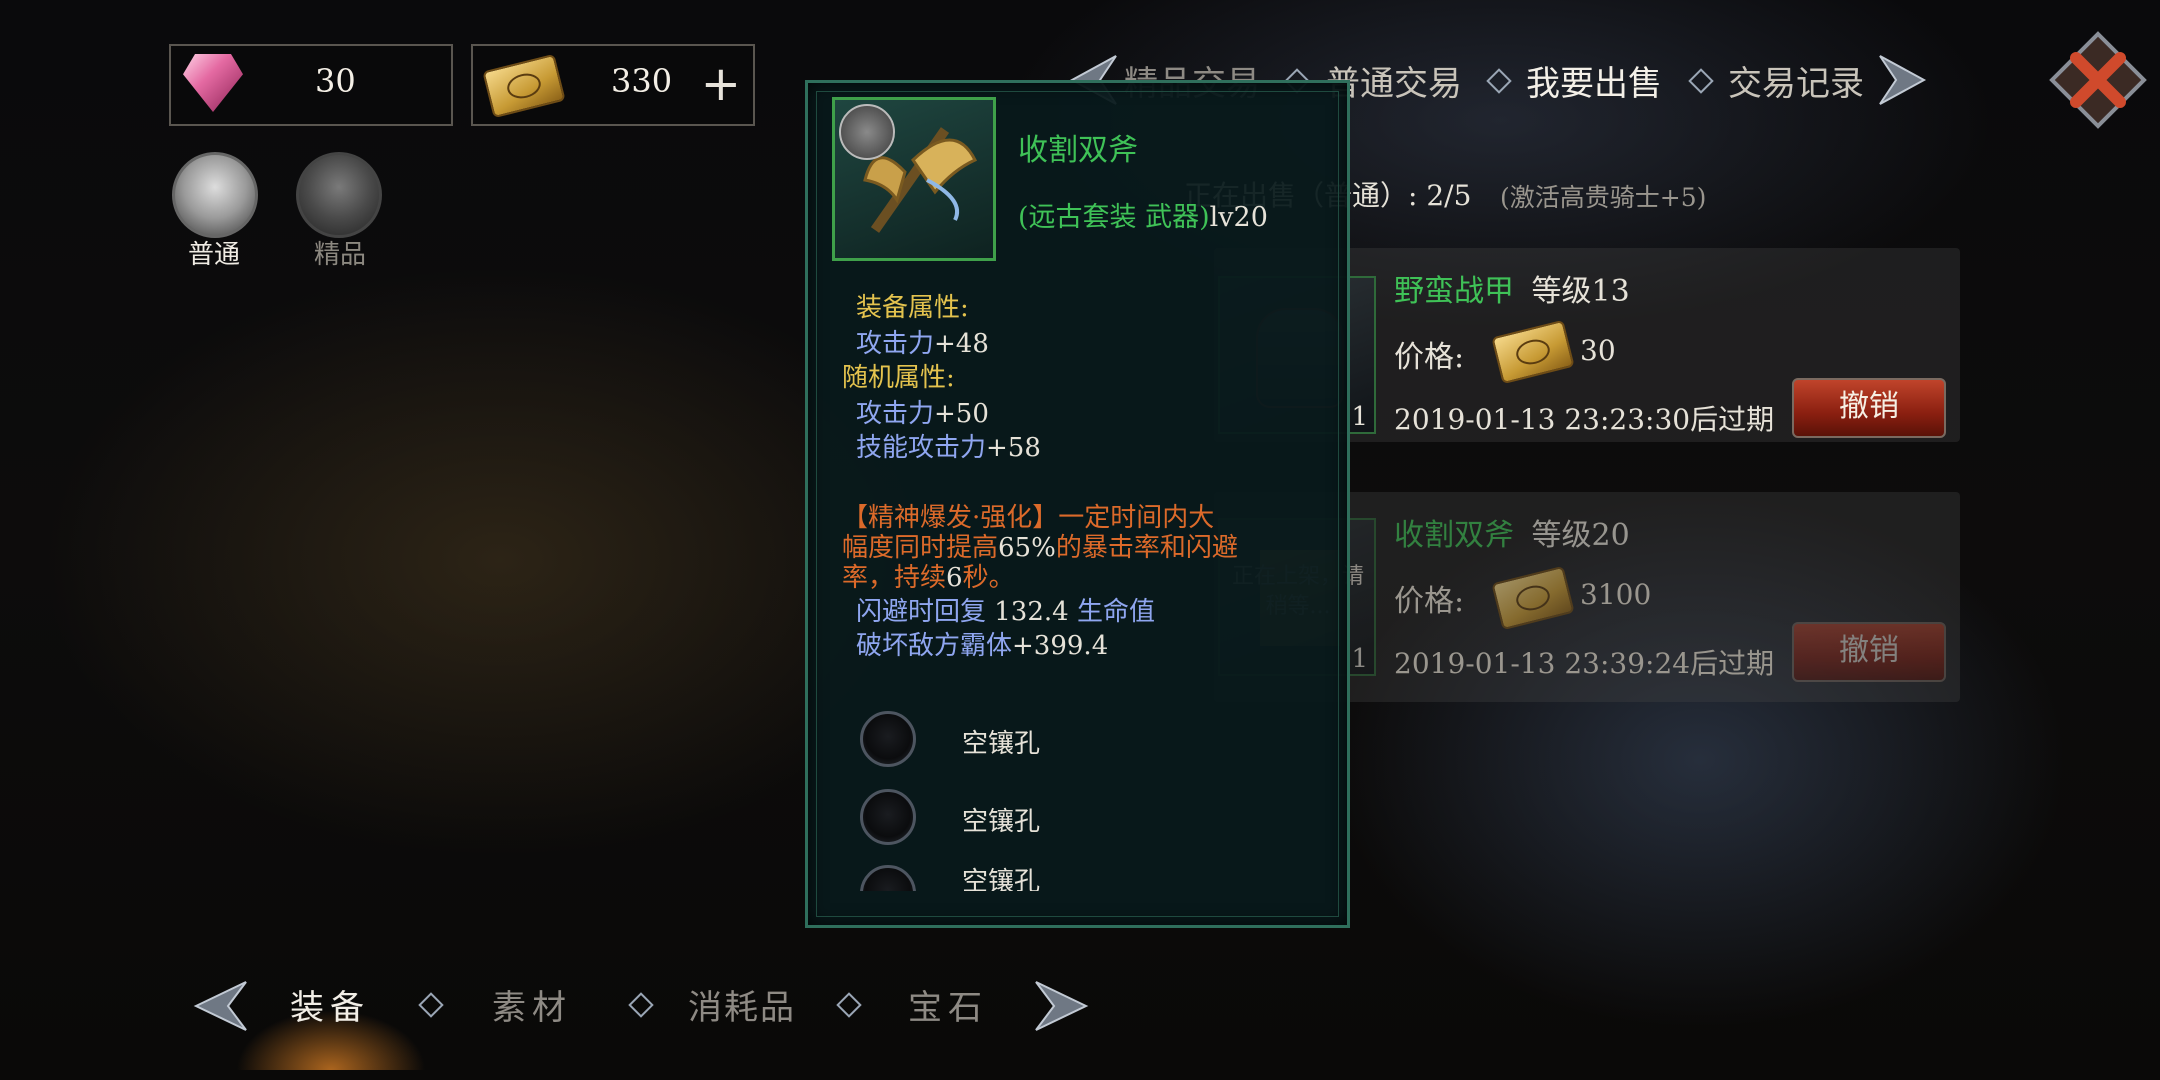  What do you see at coordinates (925, 612) in the screenshot?
I see `effect-text: 闪避时回复` at bounding box center [925, 612].